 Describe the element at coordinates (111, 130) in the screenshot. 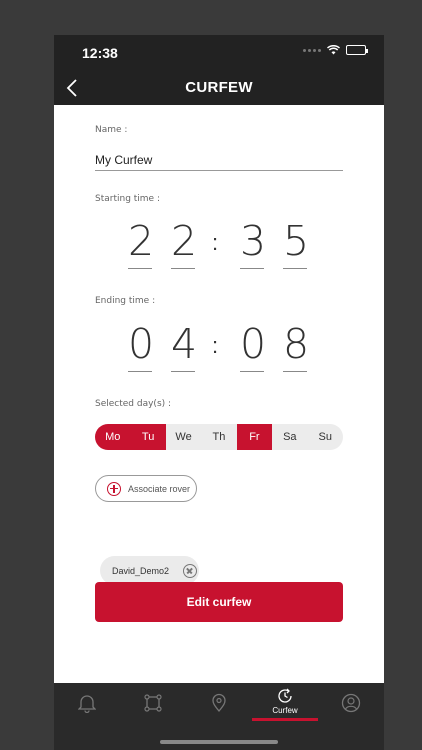

I see `name-label: Name :` at that location.